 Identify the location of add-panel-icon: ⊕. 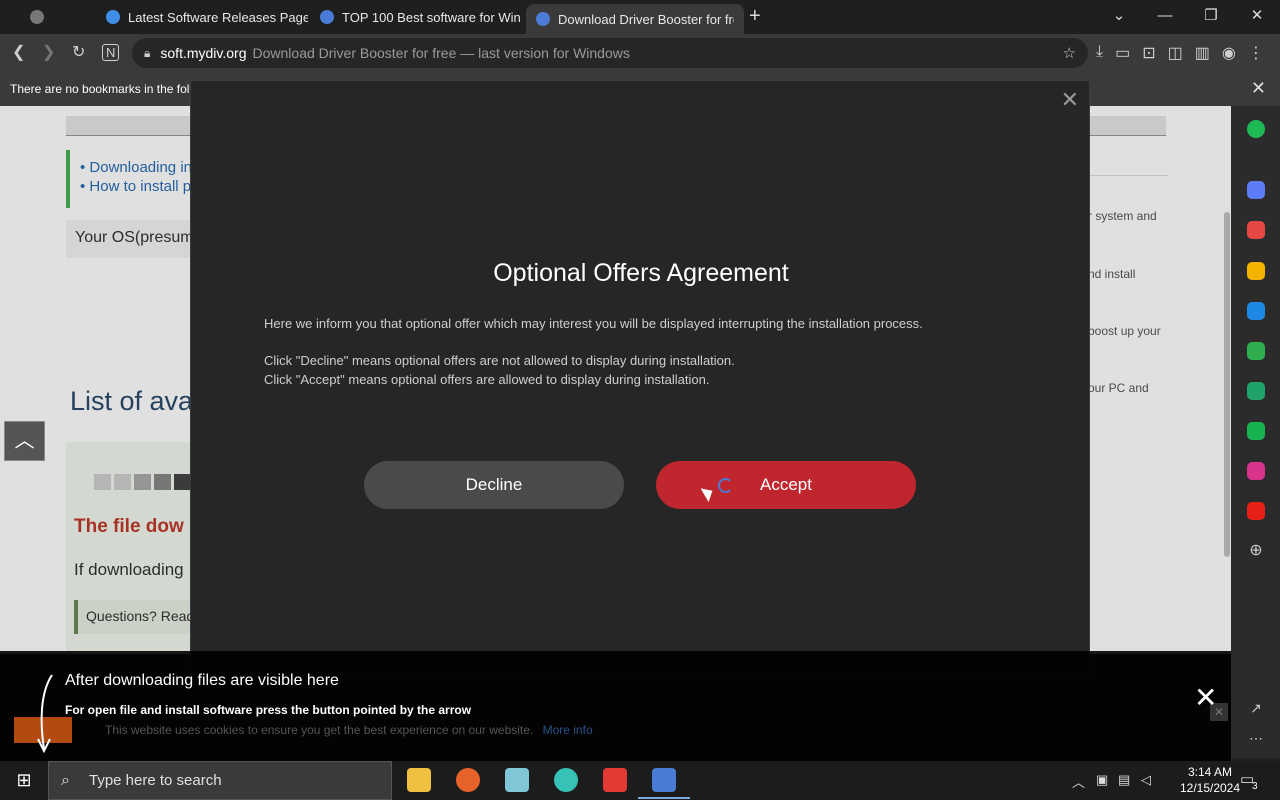
(1256, 551).